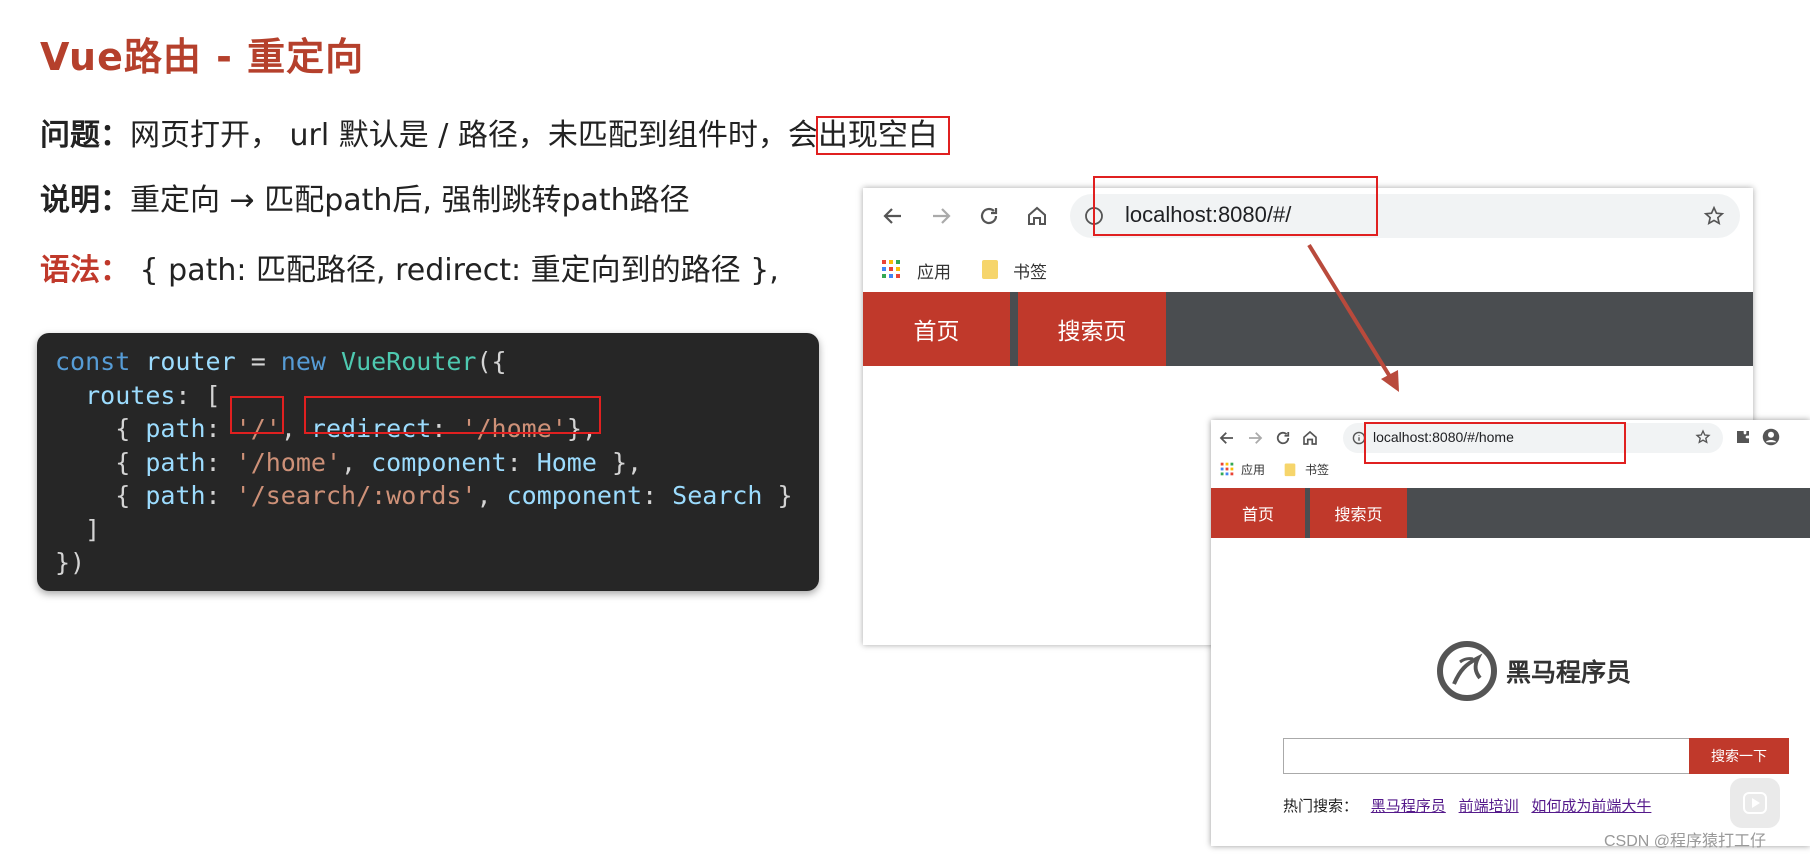  I want to click on brand-logo: 黑马程序员, so click(1533, 671).